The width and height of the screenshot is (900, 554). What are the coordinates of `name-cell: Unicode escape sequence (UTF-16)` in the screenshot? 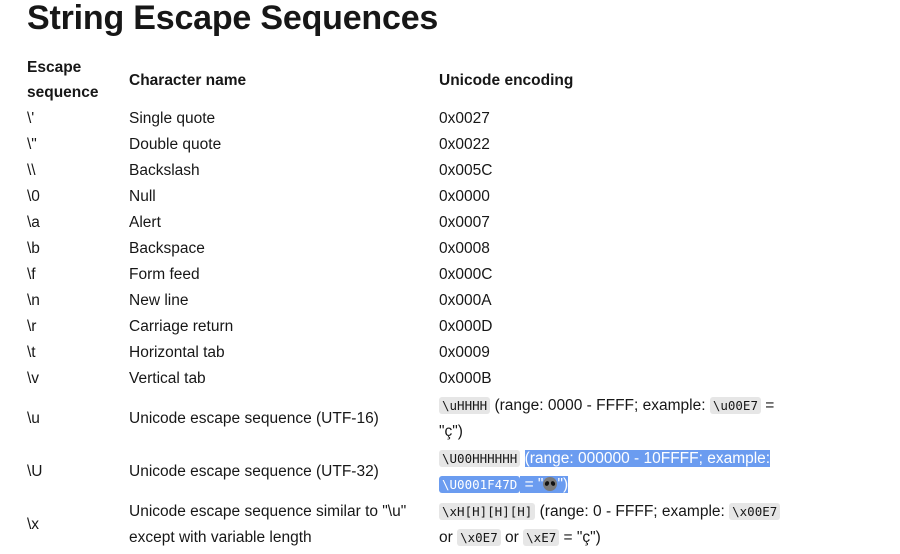 It's located at (254, 418).